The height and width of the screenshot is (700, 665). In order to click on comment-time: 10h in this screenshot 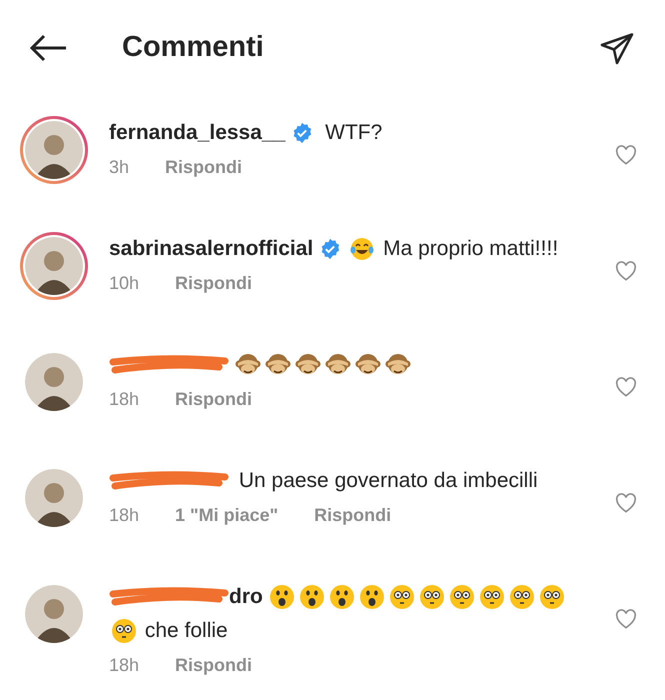, I will do `click(124, 283)`.